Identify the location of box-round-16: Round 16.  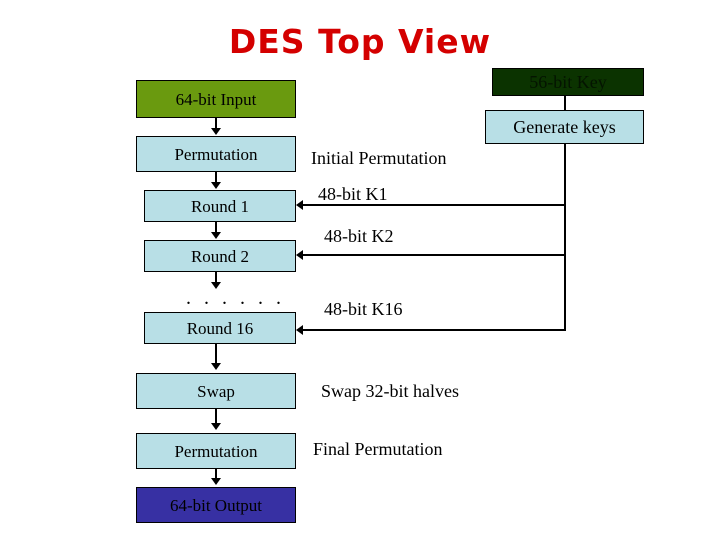
(220, 328).